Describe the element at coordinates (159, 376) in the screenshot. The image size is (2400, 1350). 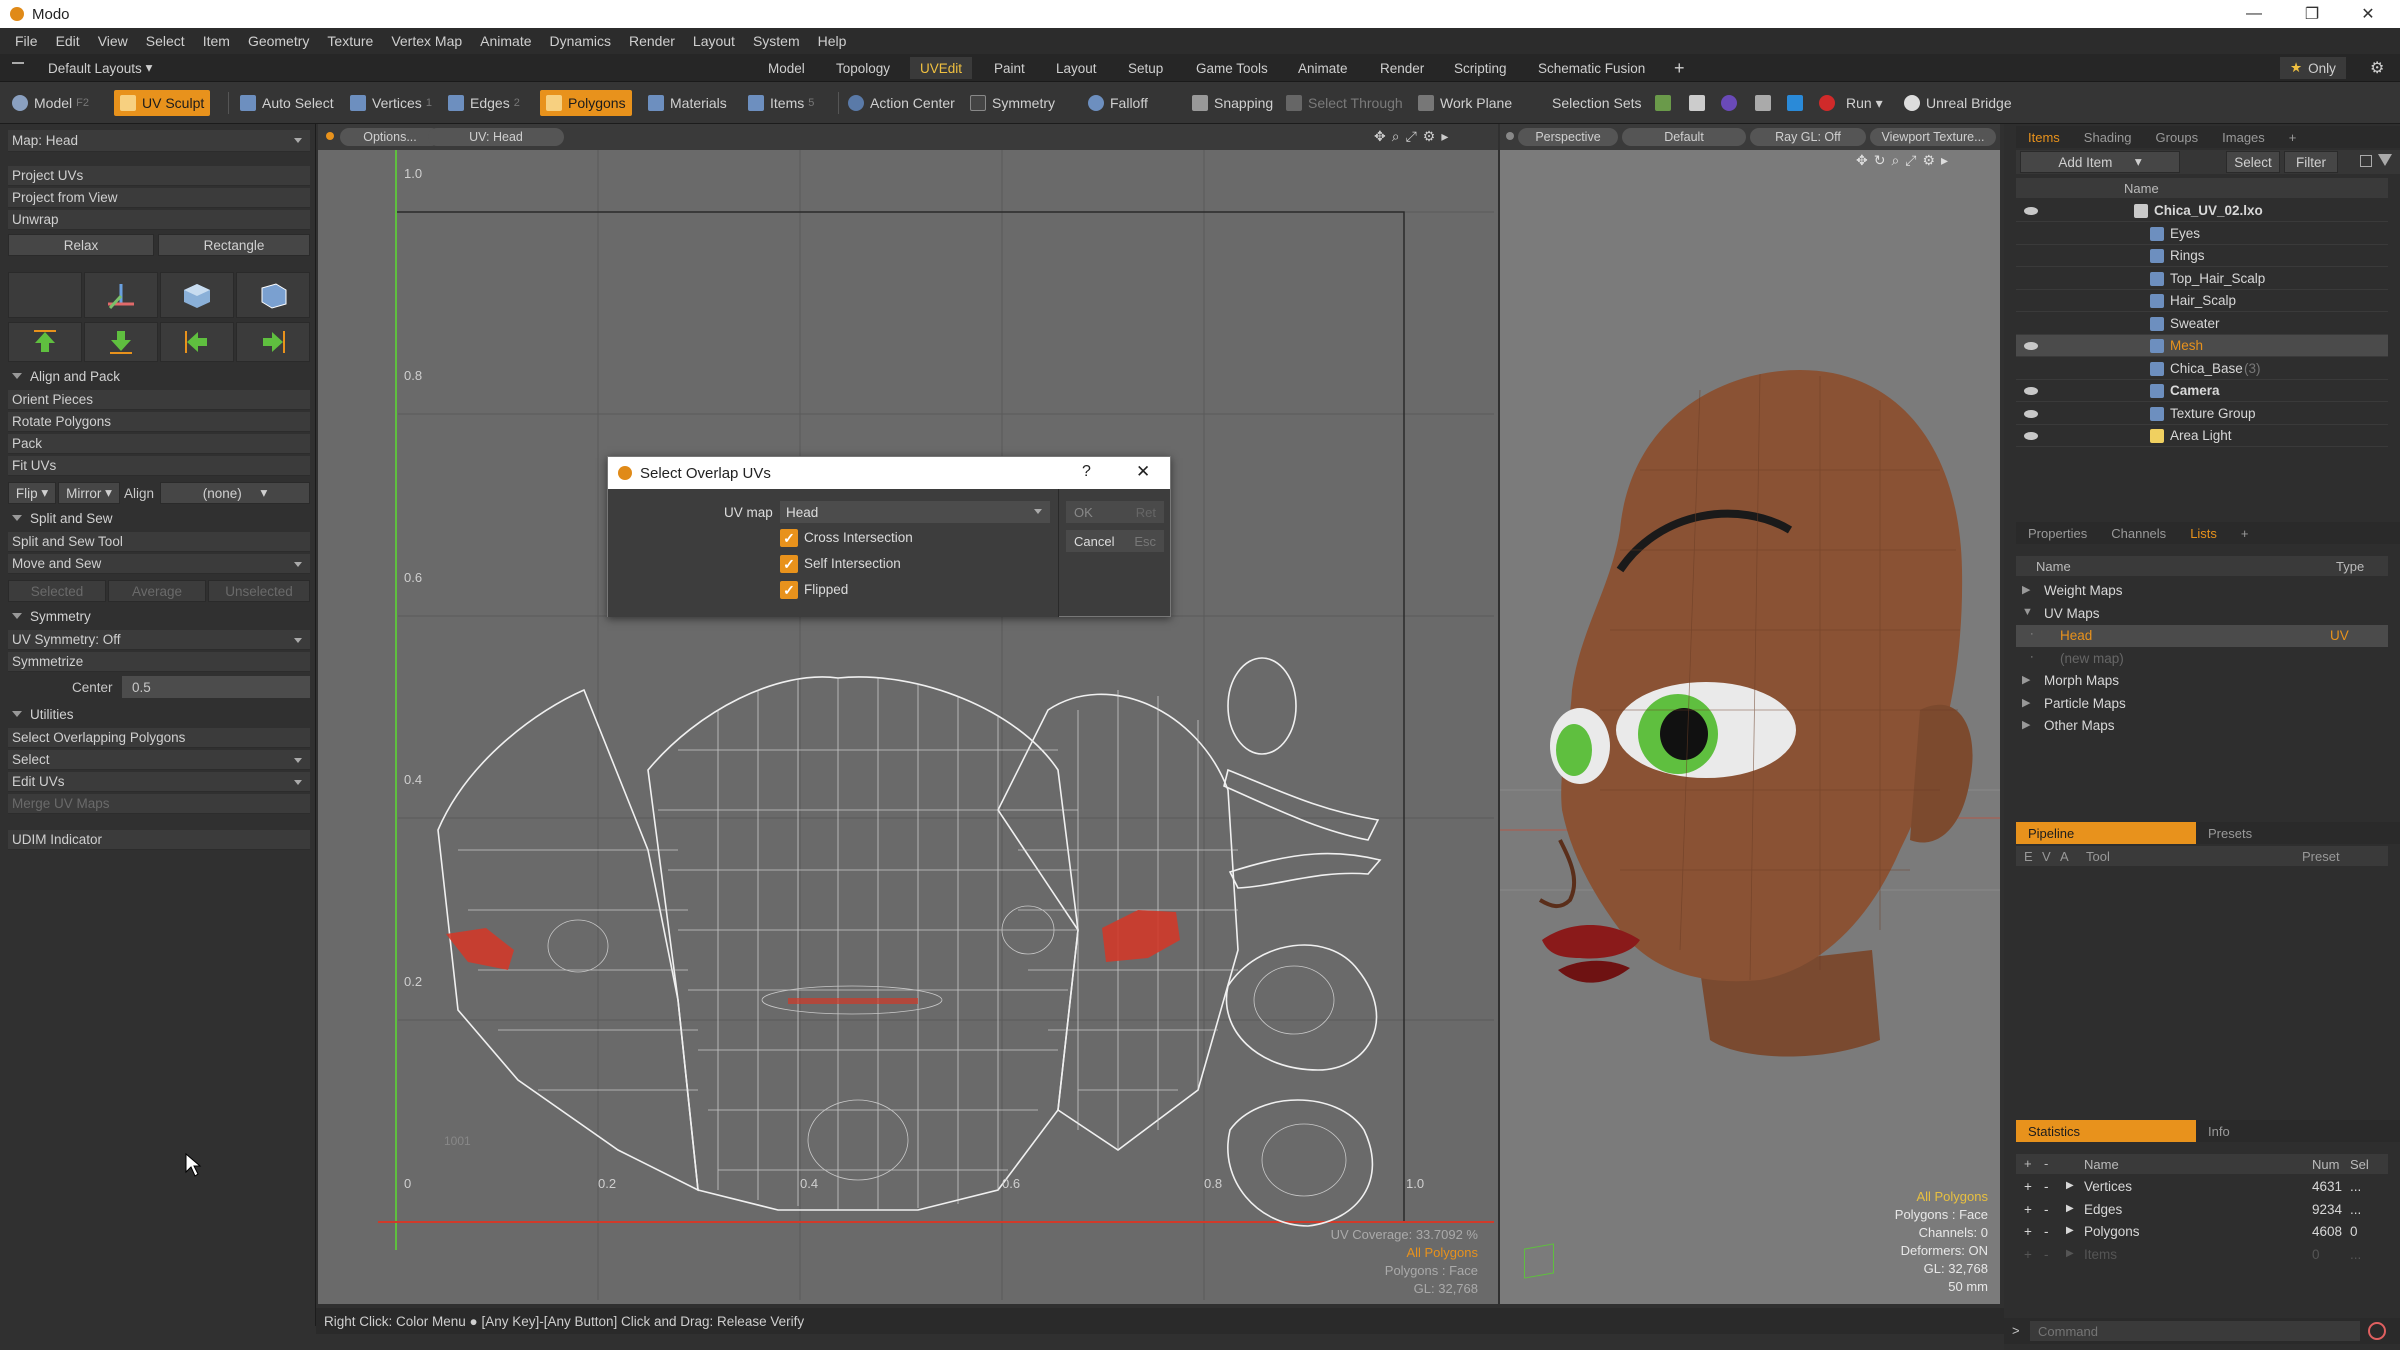
I see `align-and-pack-header: Align and Pack` at that location.